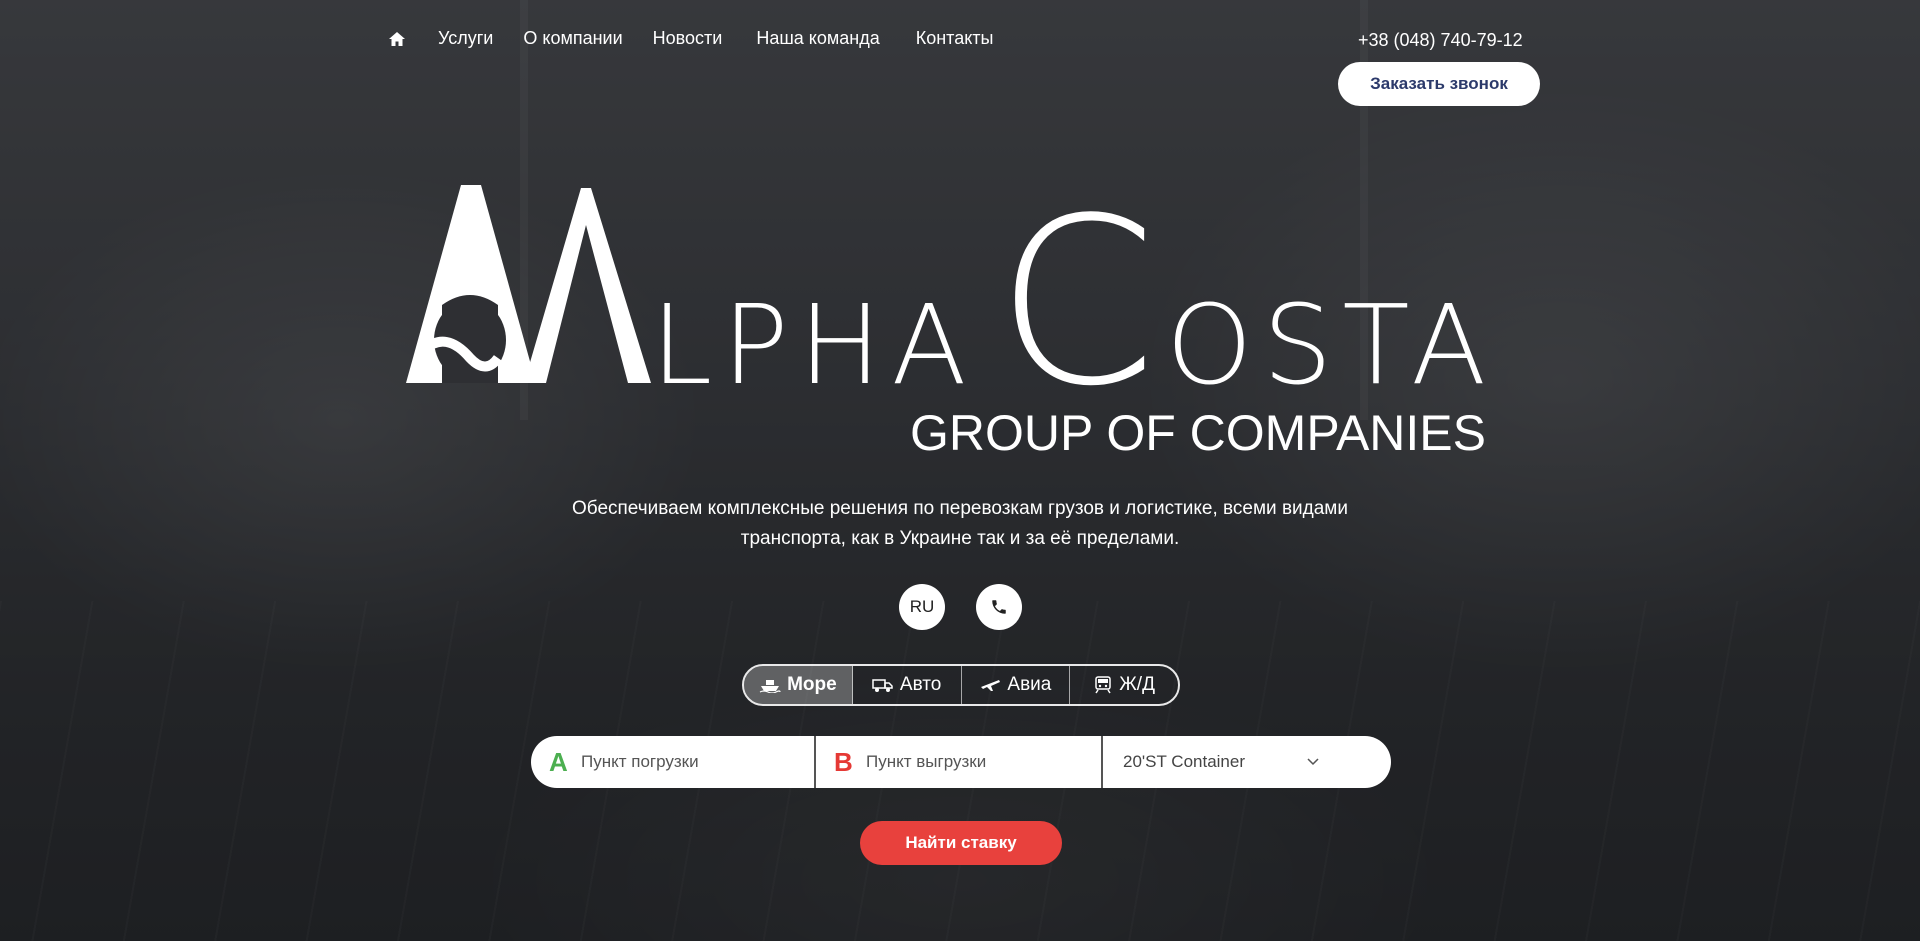 The height and width of the screenshot is (941, 1920). I want to click on phone-call-button, so click(999, 607).